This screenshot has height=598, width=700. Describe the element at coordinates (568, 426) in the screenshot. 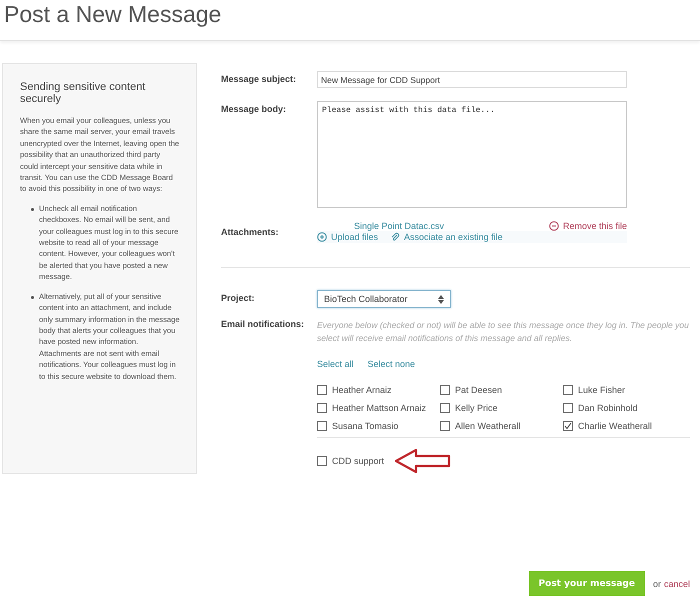

I see `checkmark-icon` at that location.